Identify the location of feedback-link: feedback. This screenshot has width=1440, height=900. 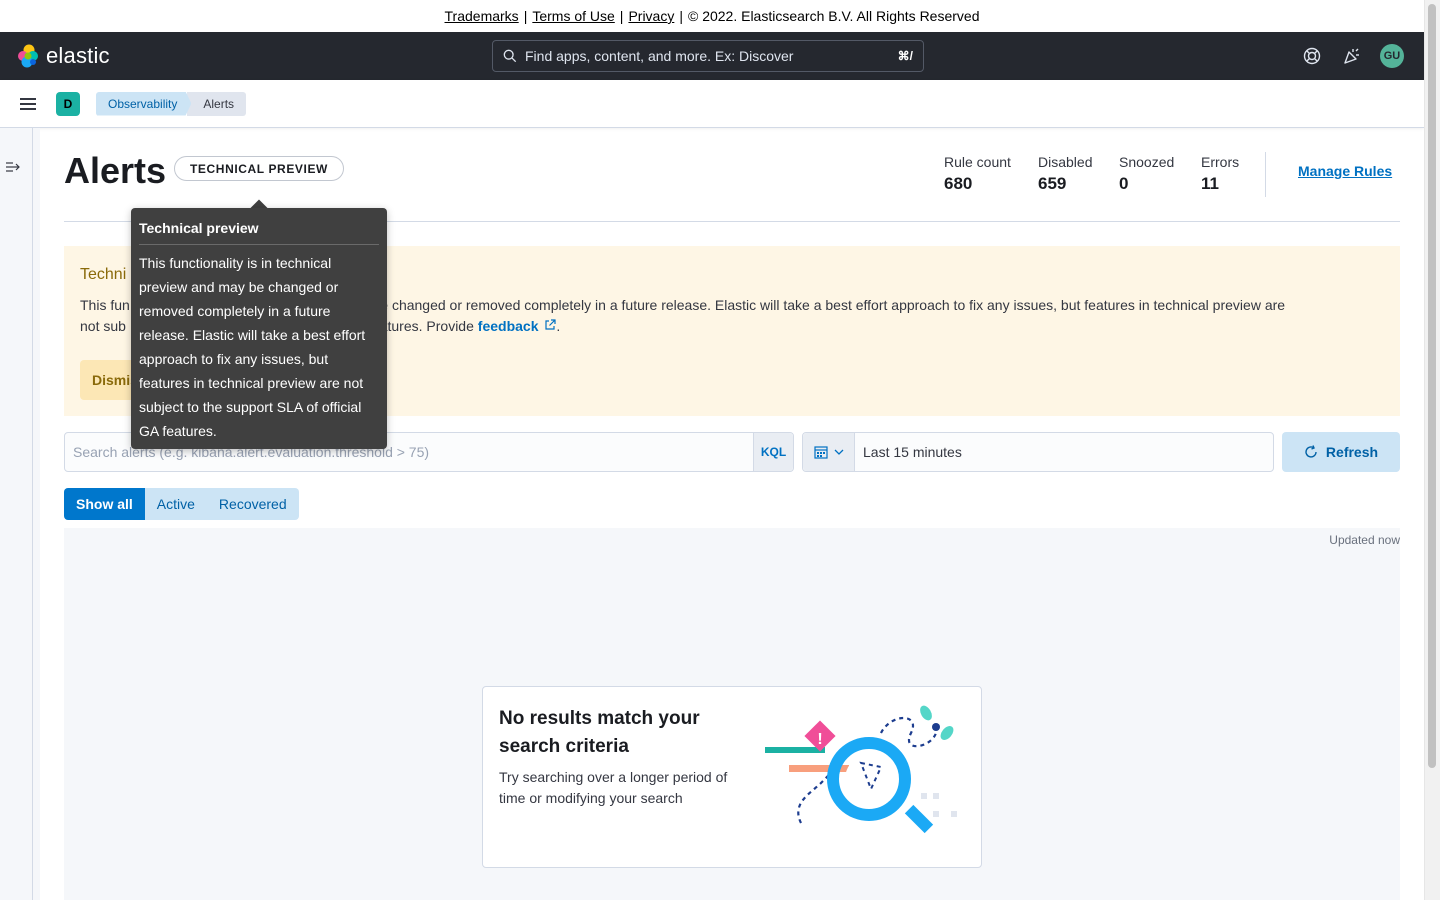
(517, 326).